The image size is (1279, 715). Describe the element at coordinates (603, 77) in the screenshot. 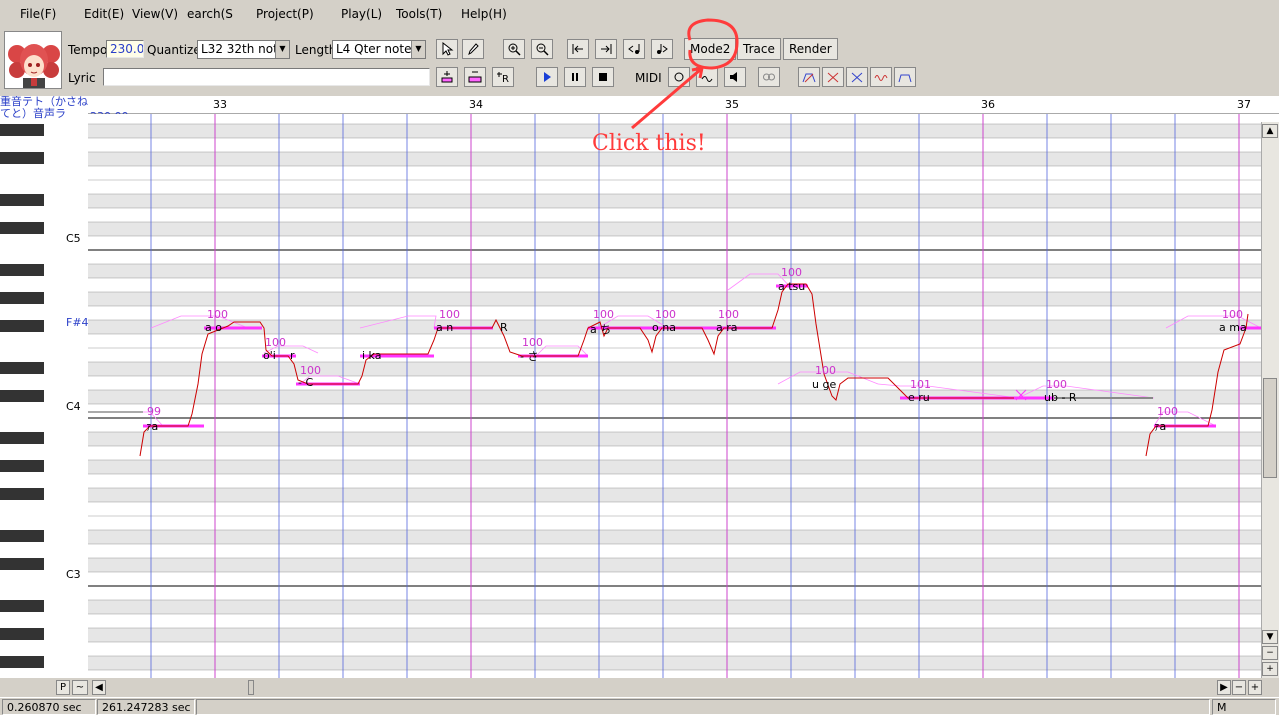

I see `stop-button` at that location.